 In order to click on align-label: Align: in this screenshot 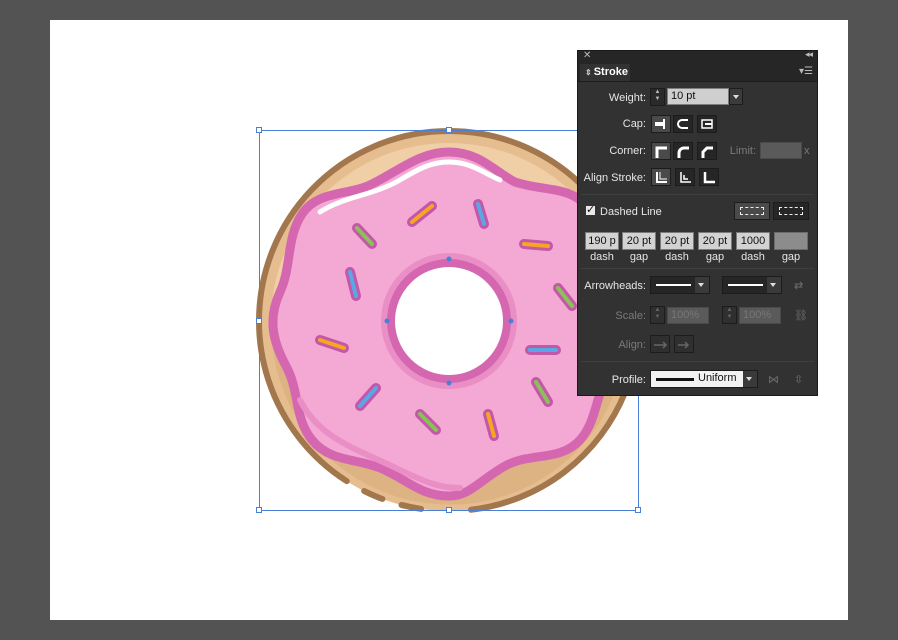, I will do `click(632, 345)`.